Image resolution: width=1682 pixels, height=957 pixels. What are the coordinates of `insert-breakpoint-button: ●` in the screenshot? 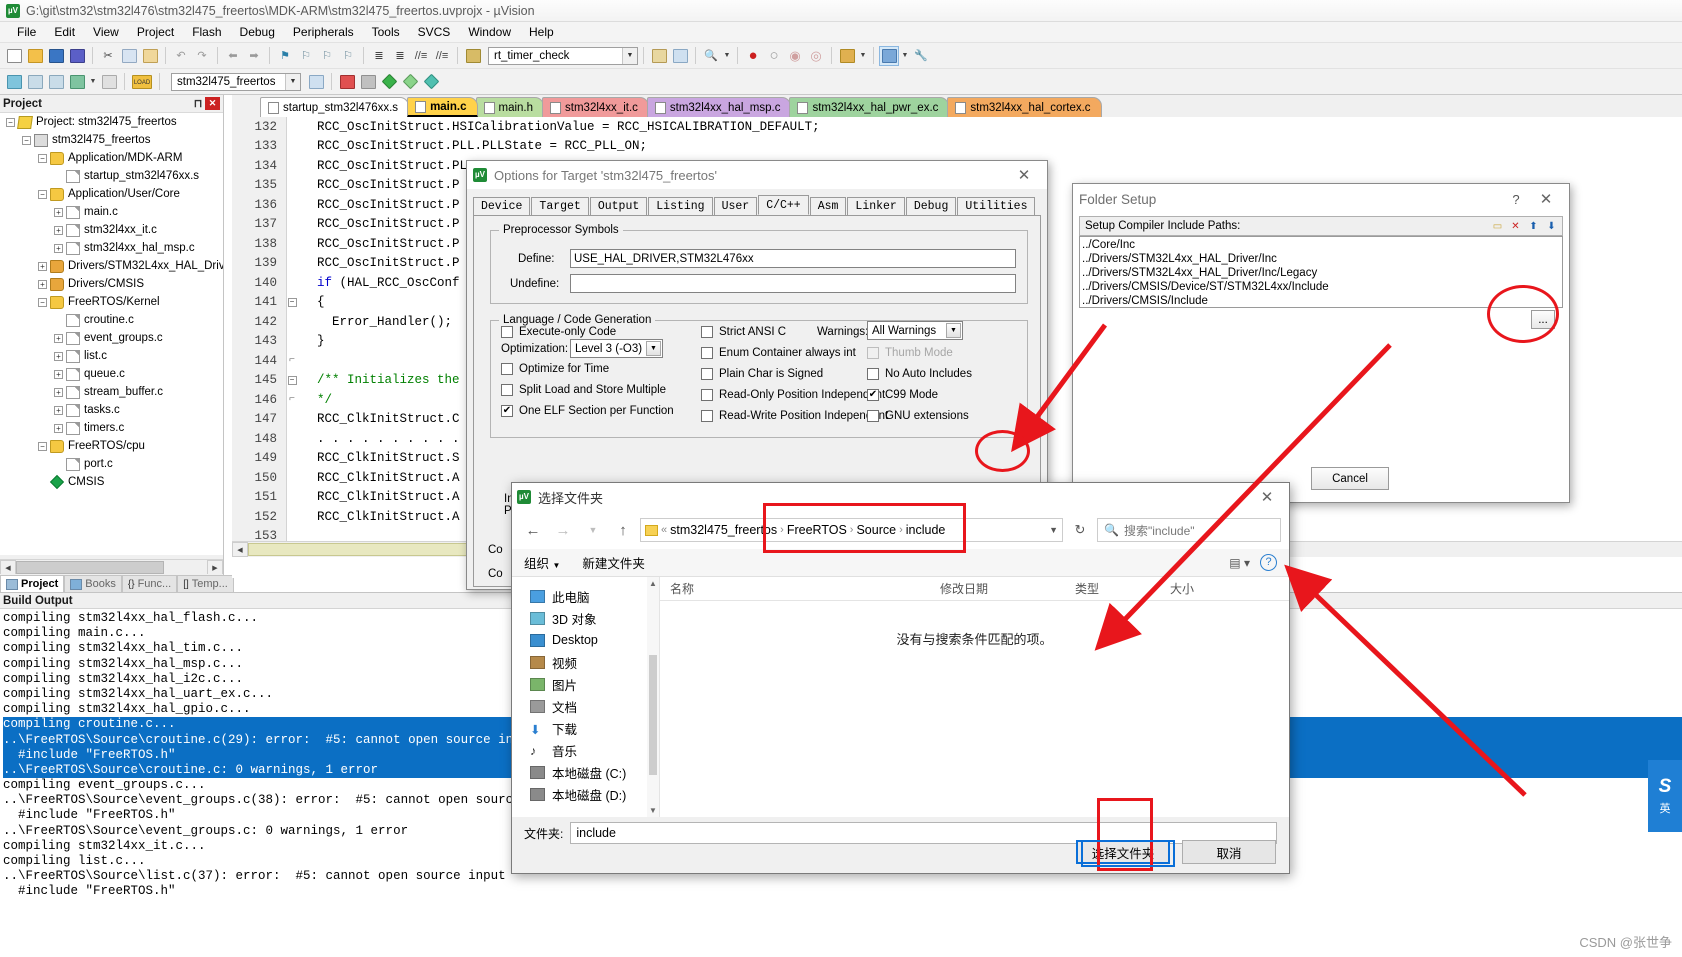 It's located at (753, 56).